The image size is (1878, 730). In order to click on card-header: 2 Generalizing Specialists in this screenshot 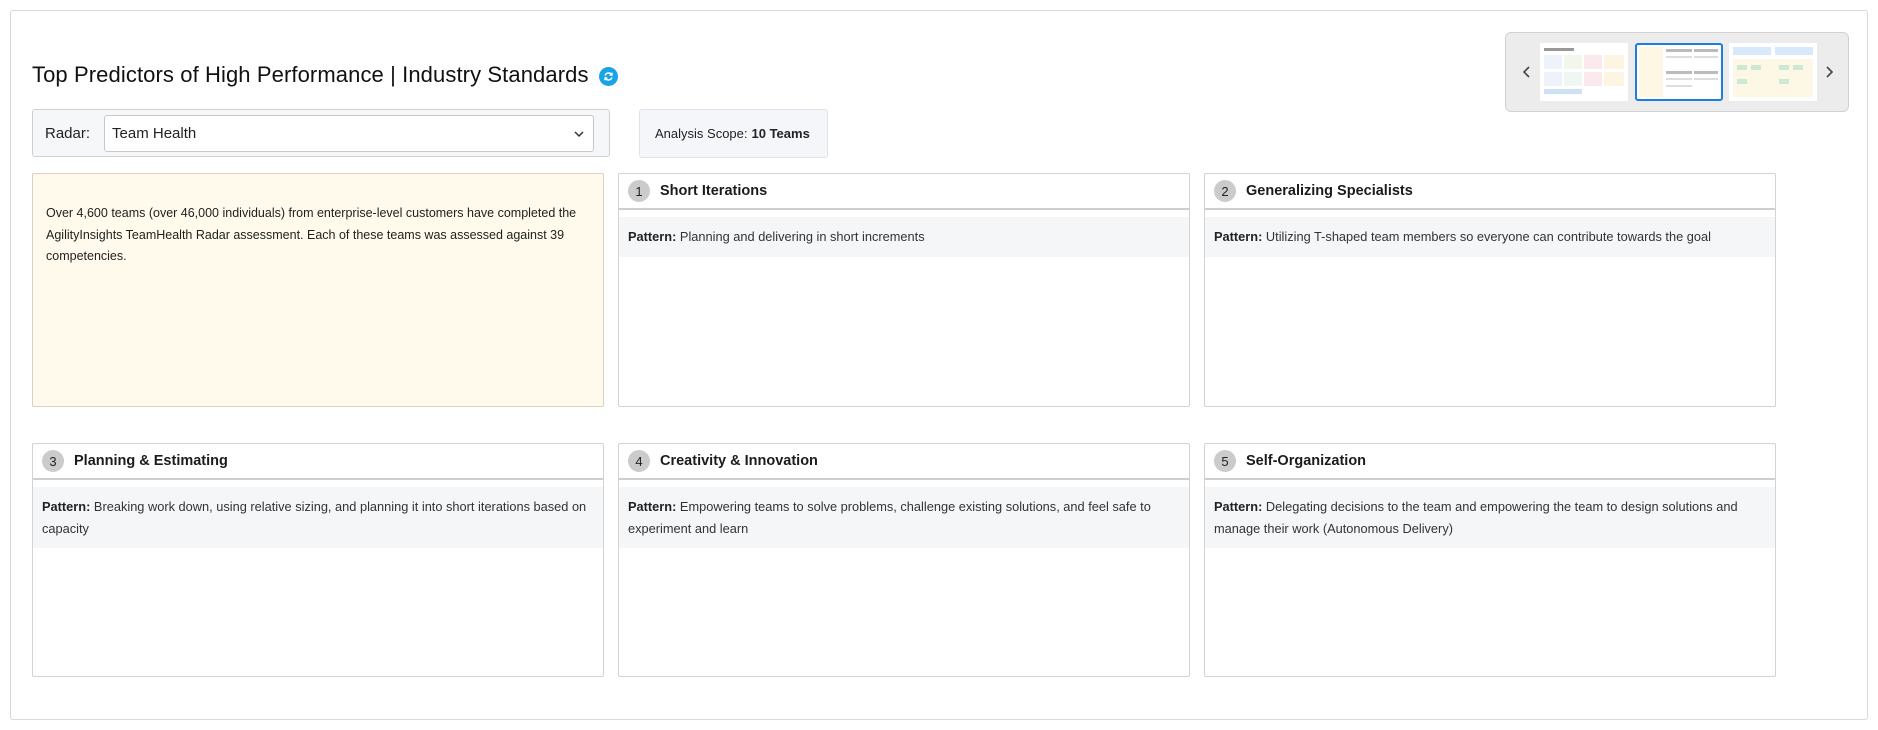, I will do `click(1490, 192)`.